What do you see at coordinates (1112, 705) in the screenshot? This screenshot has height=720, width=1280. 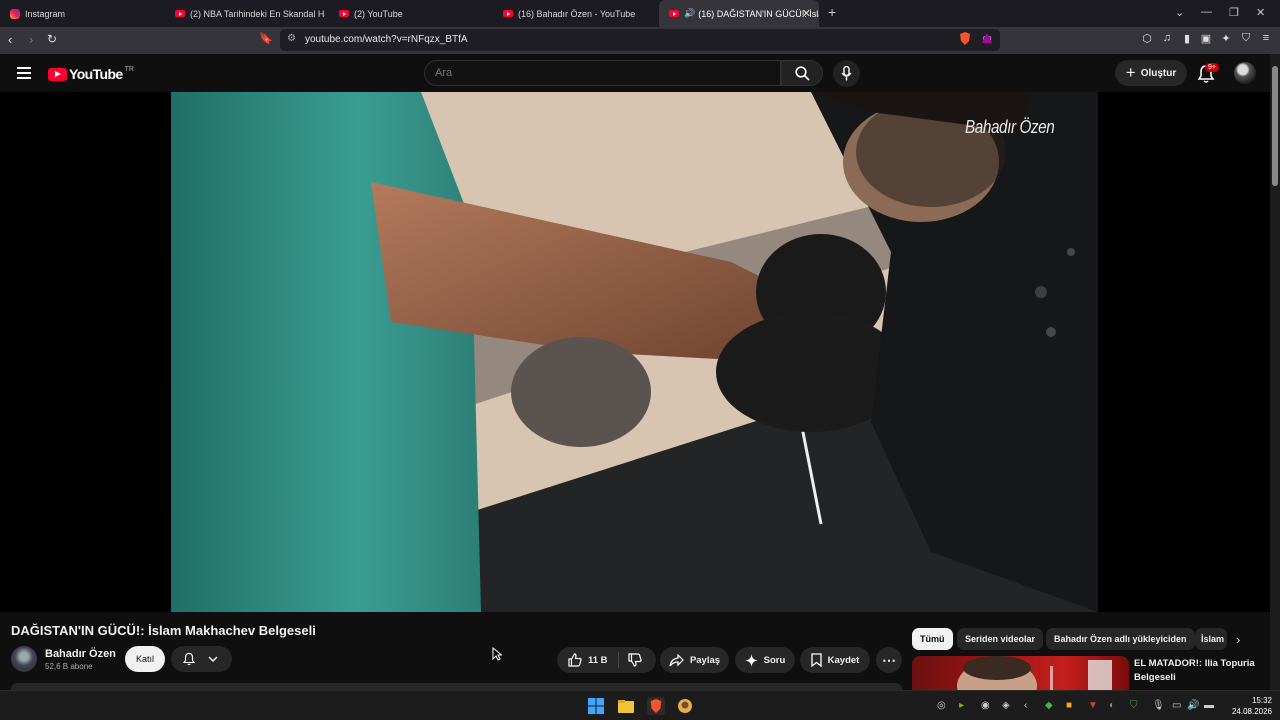 I see `tray-share-icon: ◐` at bounding box center [1112, 705].